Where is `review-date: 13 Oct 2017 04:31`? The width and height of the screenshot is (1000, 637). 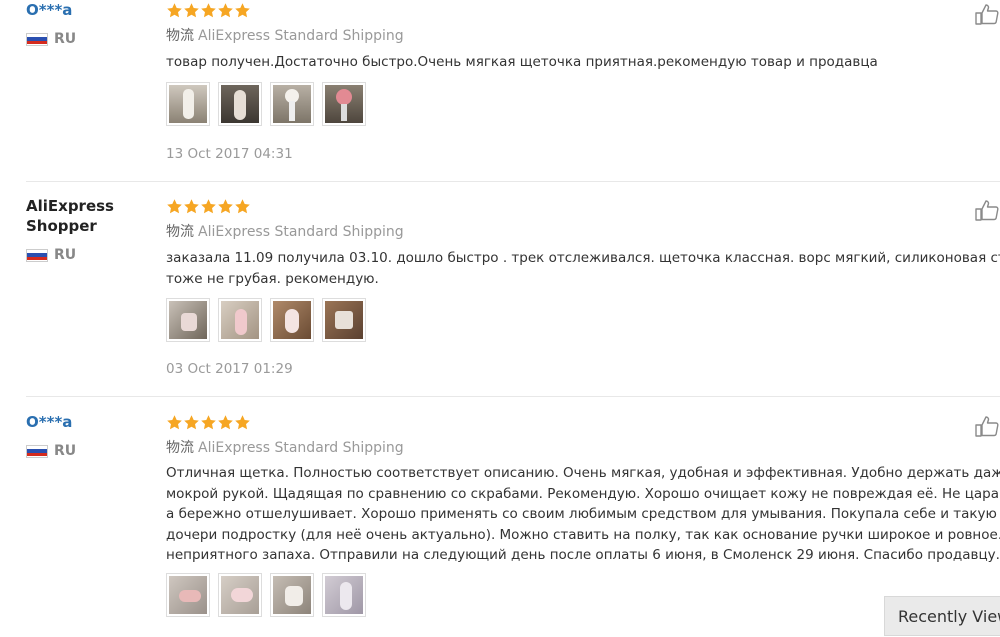 review-date: 13 Oct 2017 04:31 is located at coordinates (229, 154).